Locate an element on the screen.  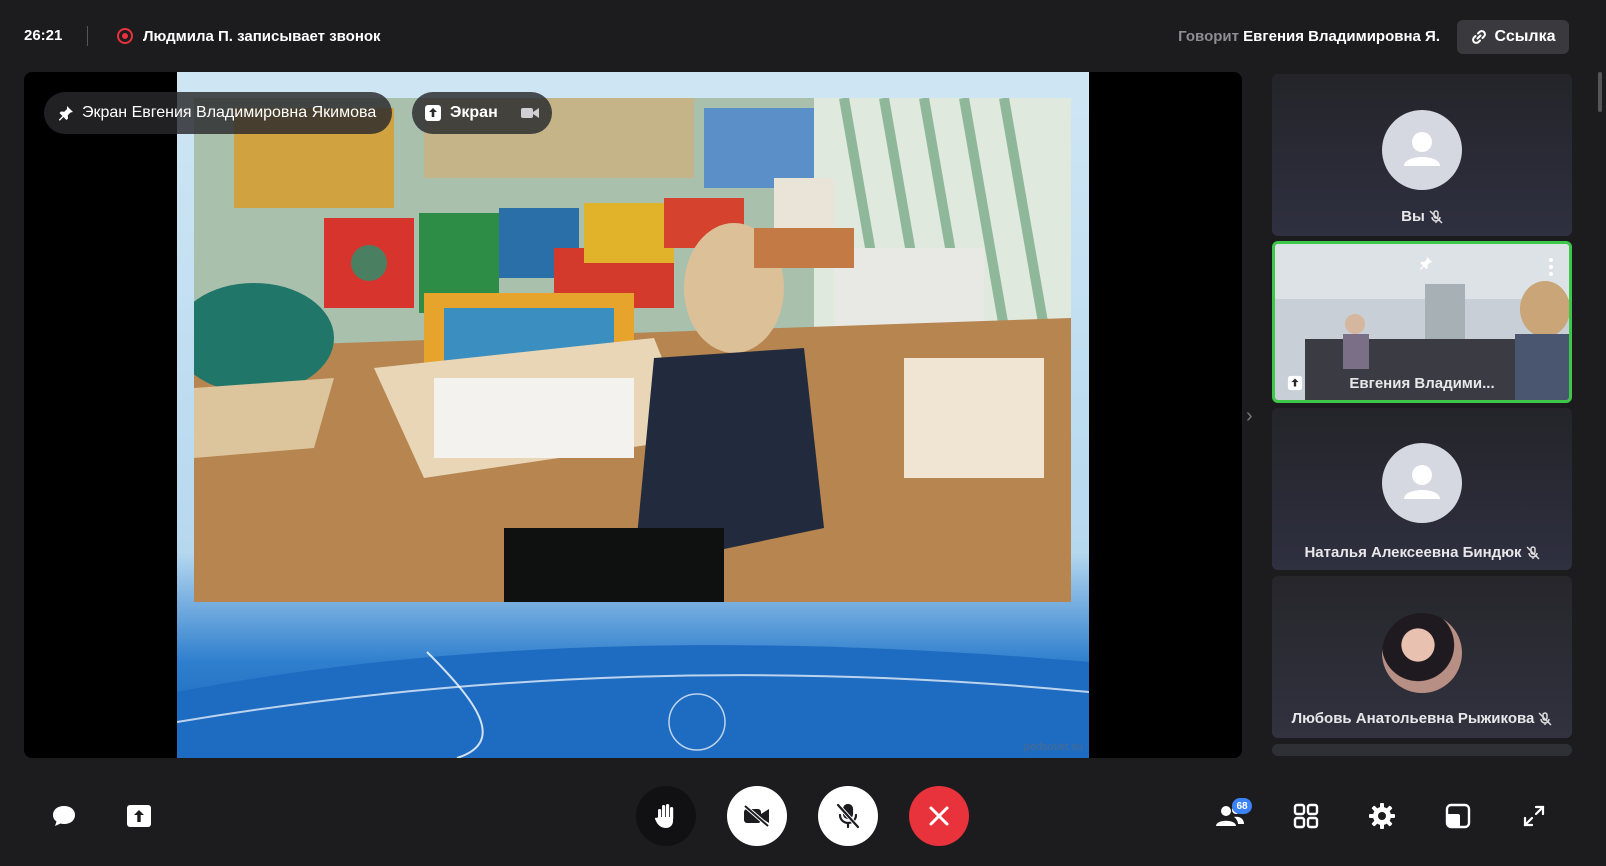
layout-icon is located at coordinates (1458, 816).